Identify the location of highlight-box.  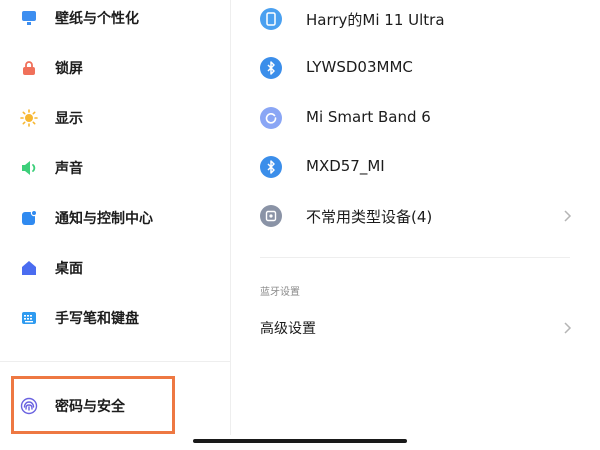
(93, 405).